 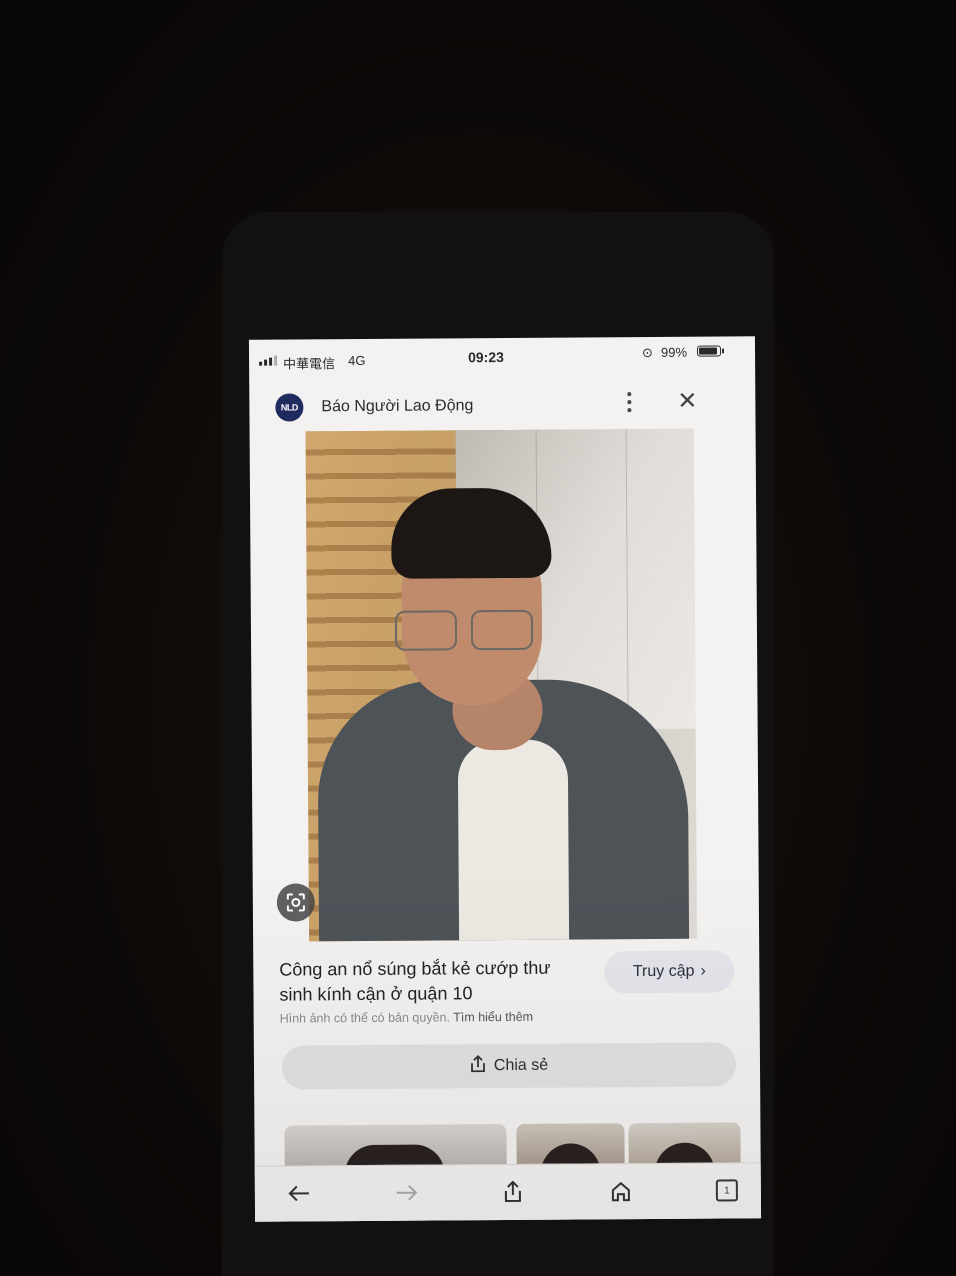 I want to click on photo-shirt, so click(x=513, y=840).